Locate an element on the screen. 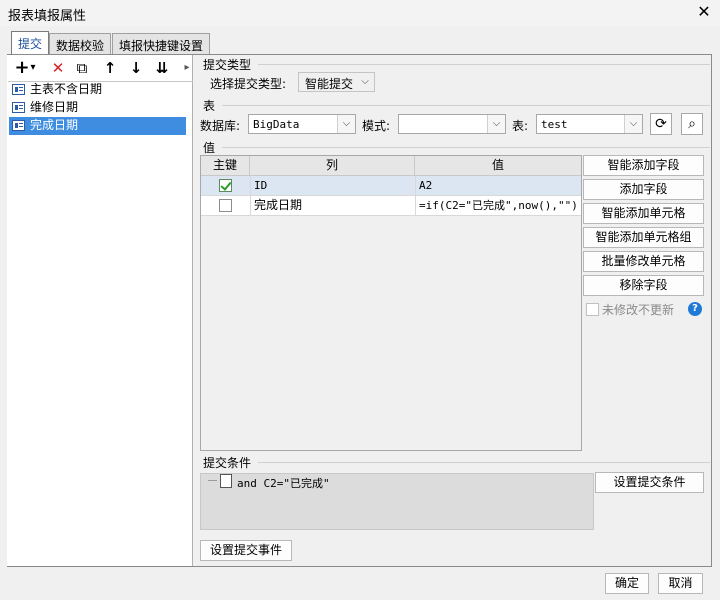 This screenshot has height=600, width=720. section-values: 值 is located at coordinates (209, 148).